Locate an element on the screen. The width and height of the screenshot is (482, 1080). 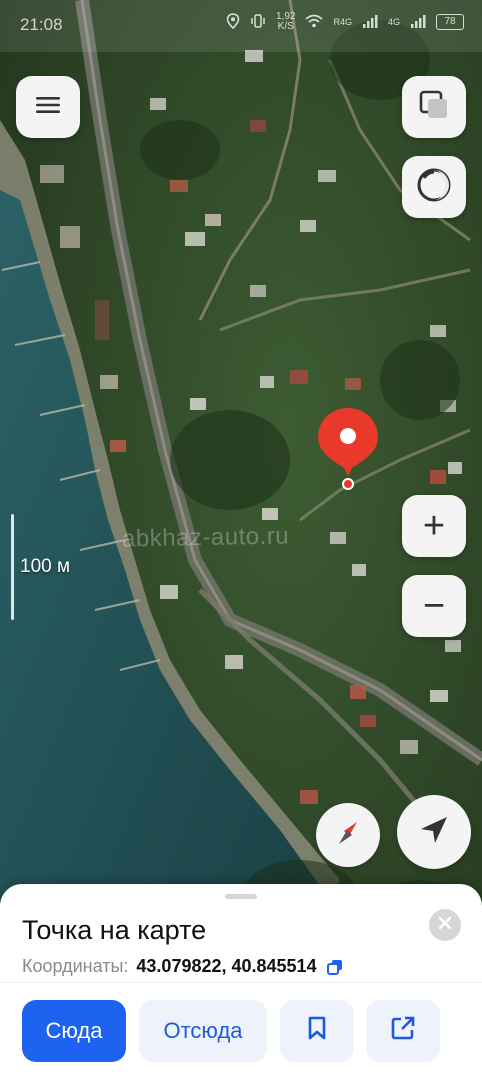
navigation-arrow-icon is located at coordinates (434, 832).